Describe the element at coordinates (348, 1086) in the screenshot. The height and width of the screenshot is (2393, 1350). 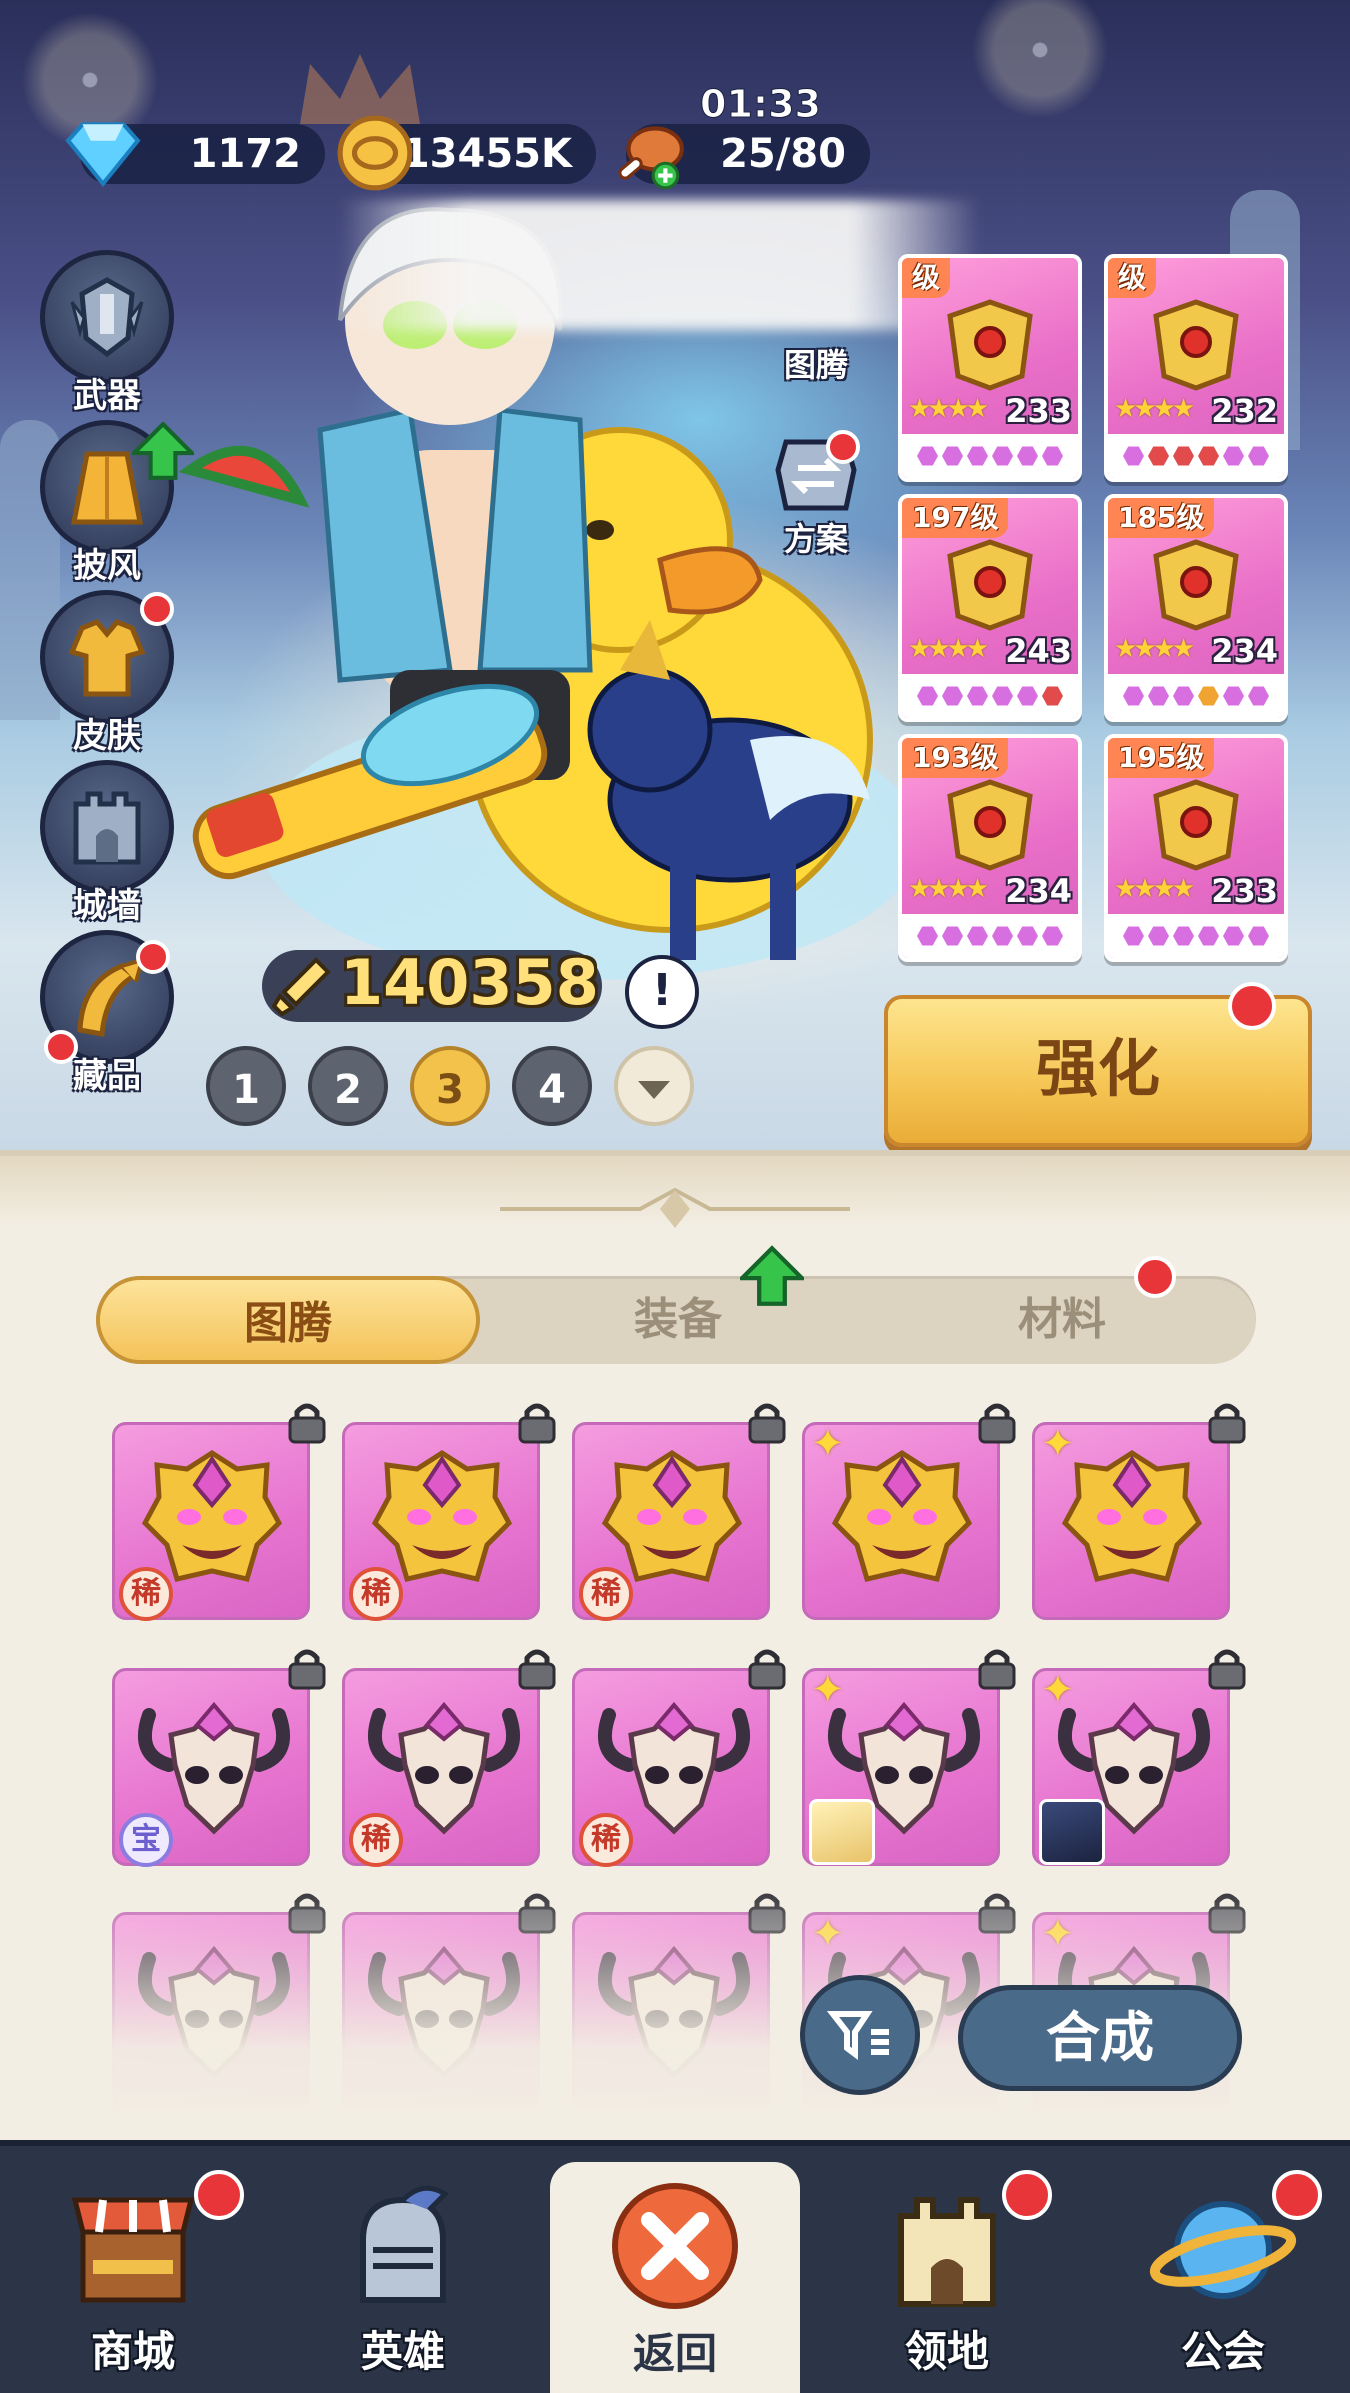
I see `page-button-2: 2` at that location.